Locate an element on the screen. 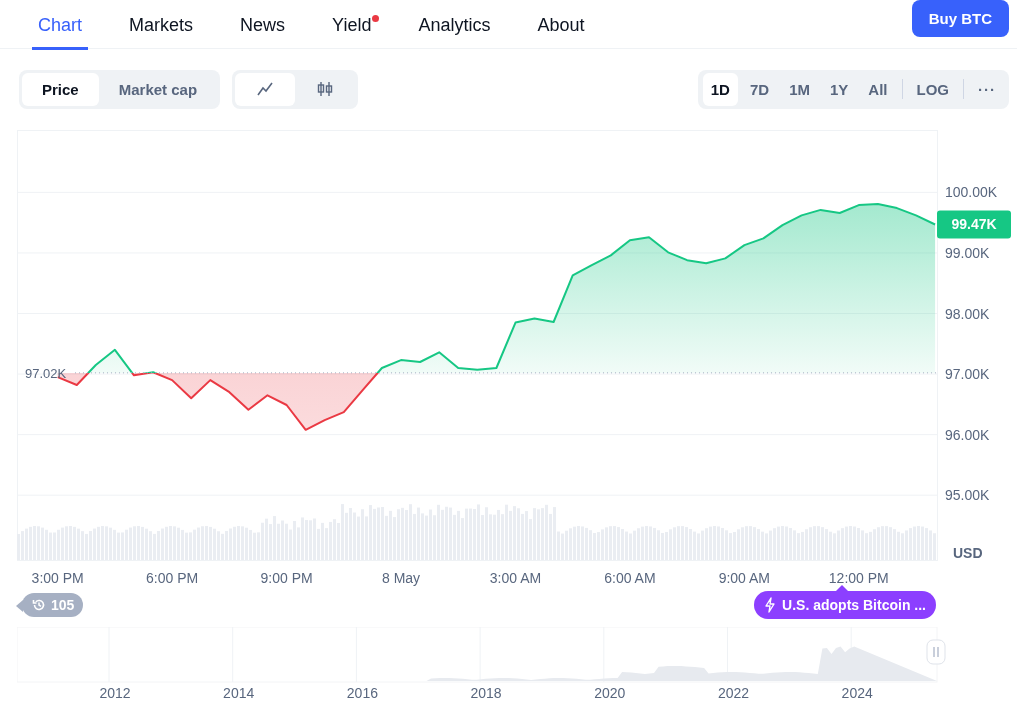 The height and width of the screenshot is (727, 1017). metric-toggle: Market cap is located at coordinates (158, 89).